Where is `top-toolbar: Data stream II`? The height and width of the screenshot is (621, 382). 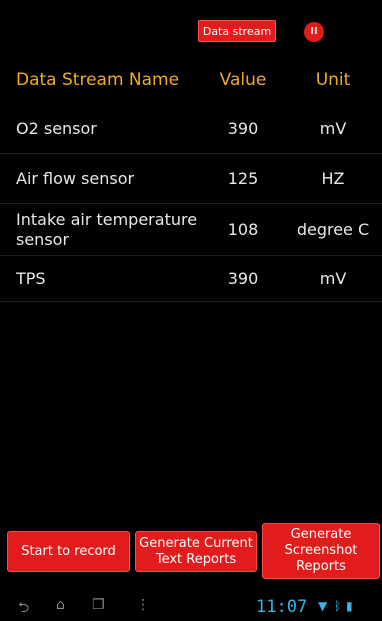 top-toolbar: Data stream II is located at coordinates (191, 29).